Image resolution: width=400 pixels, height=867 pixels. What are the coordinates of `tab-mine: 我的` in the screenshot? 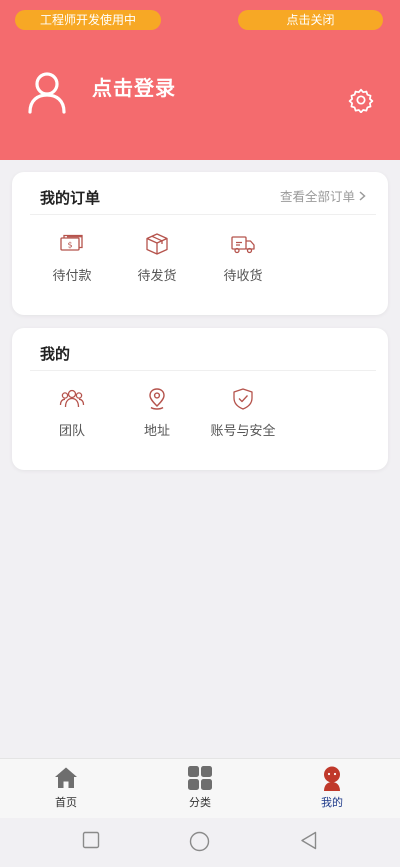 It's located at (332, 787).